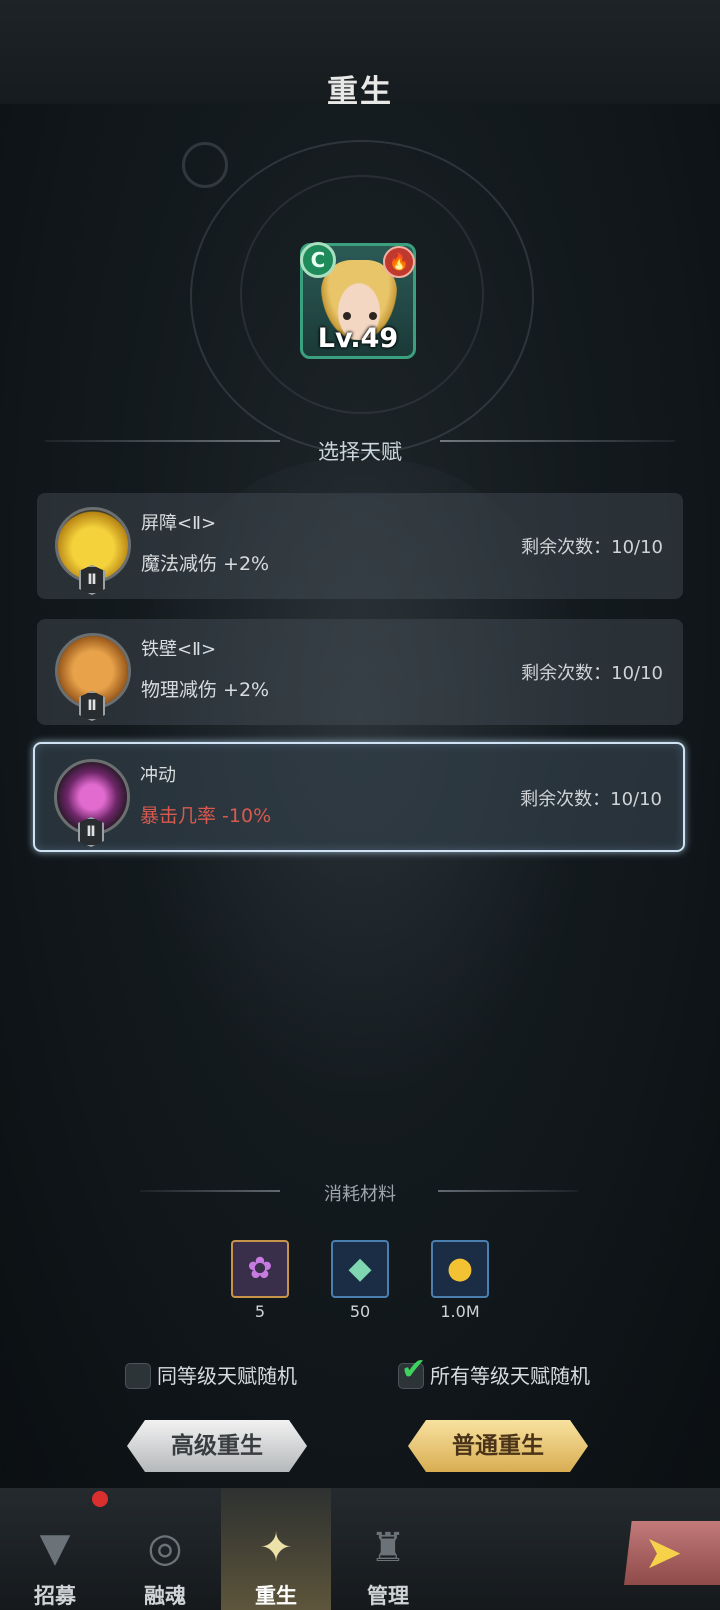 The height and width of the screenshot is (1610, 720). Describe the element at coordinates (100, 1499) in the screenshot. I see `notification-dot` at that location.